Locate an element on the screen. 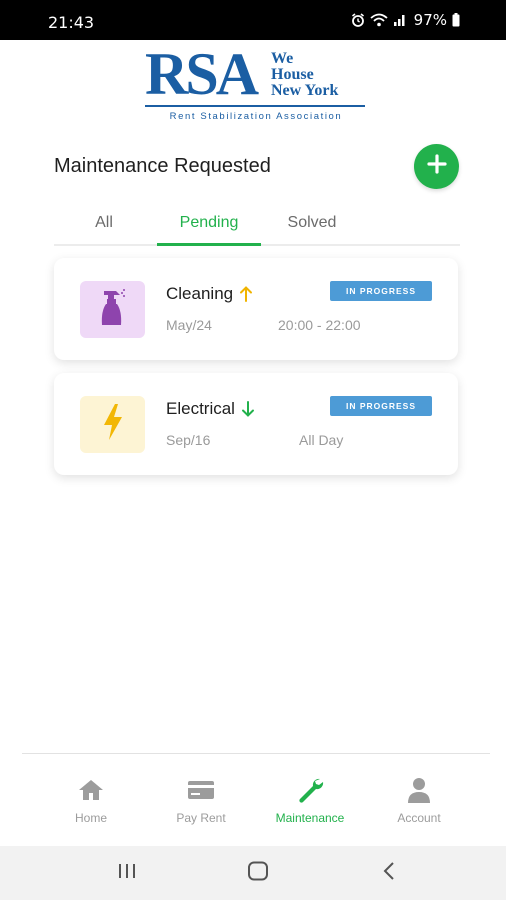  add-request-button is located at coordinates (436, 166).